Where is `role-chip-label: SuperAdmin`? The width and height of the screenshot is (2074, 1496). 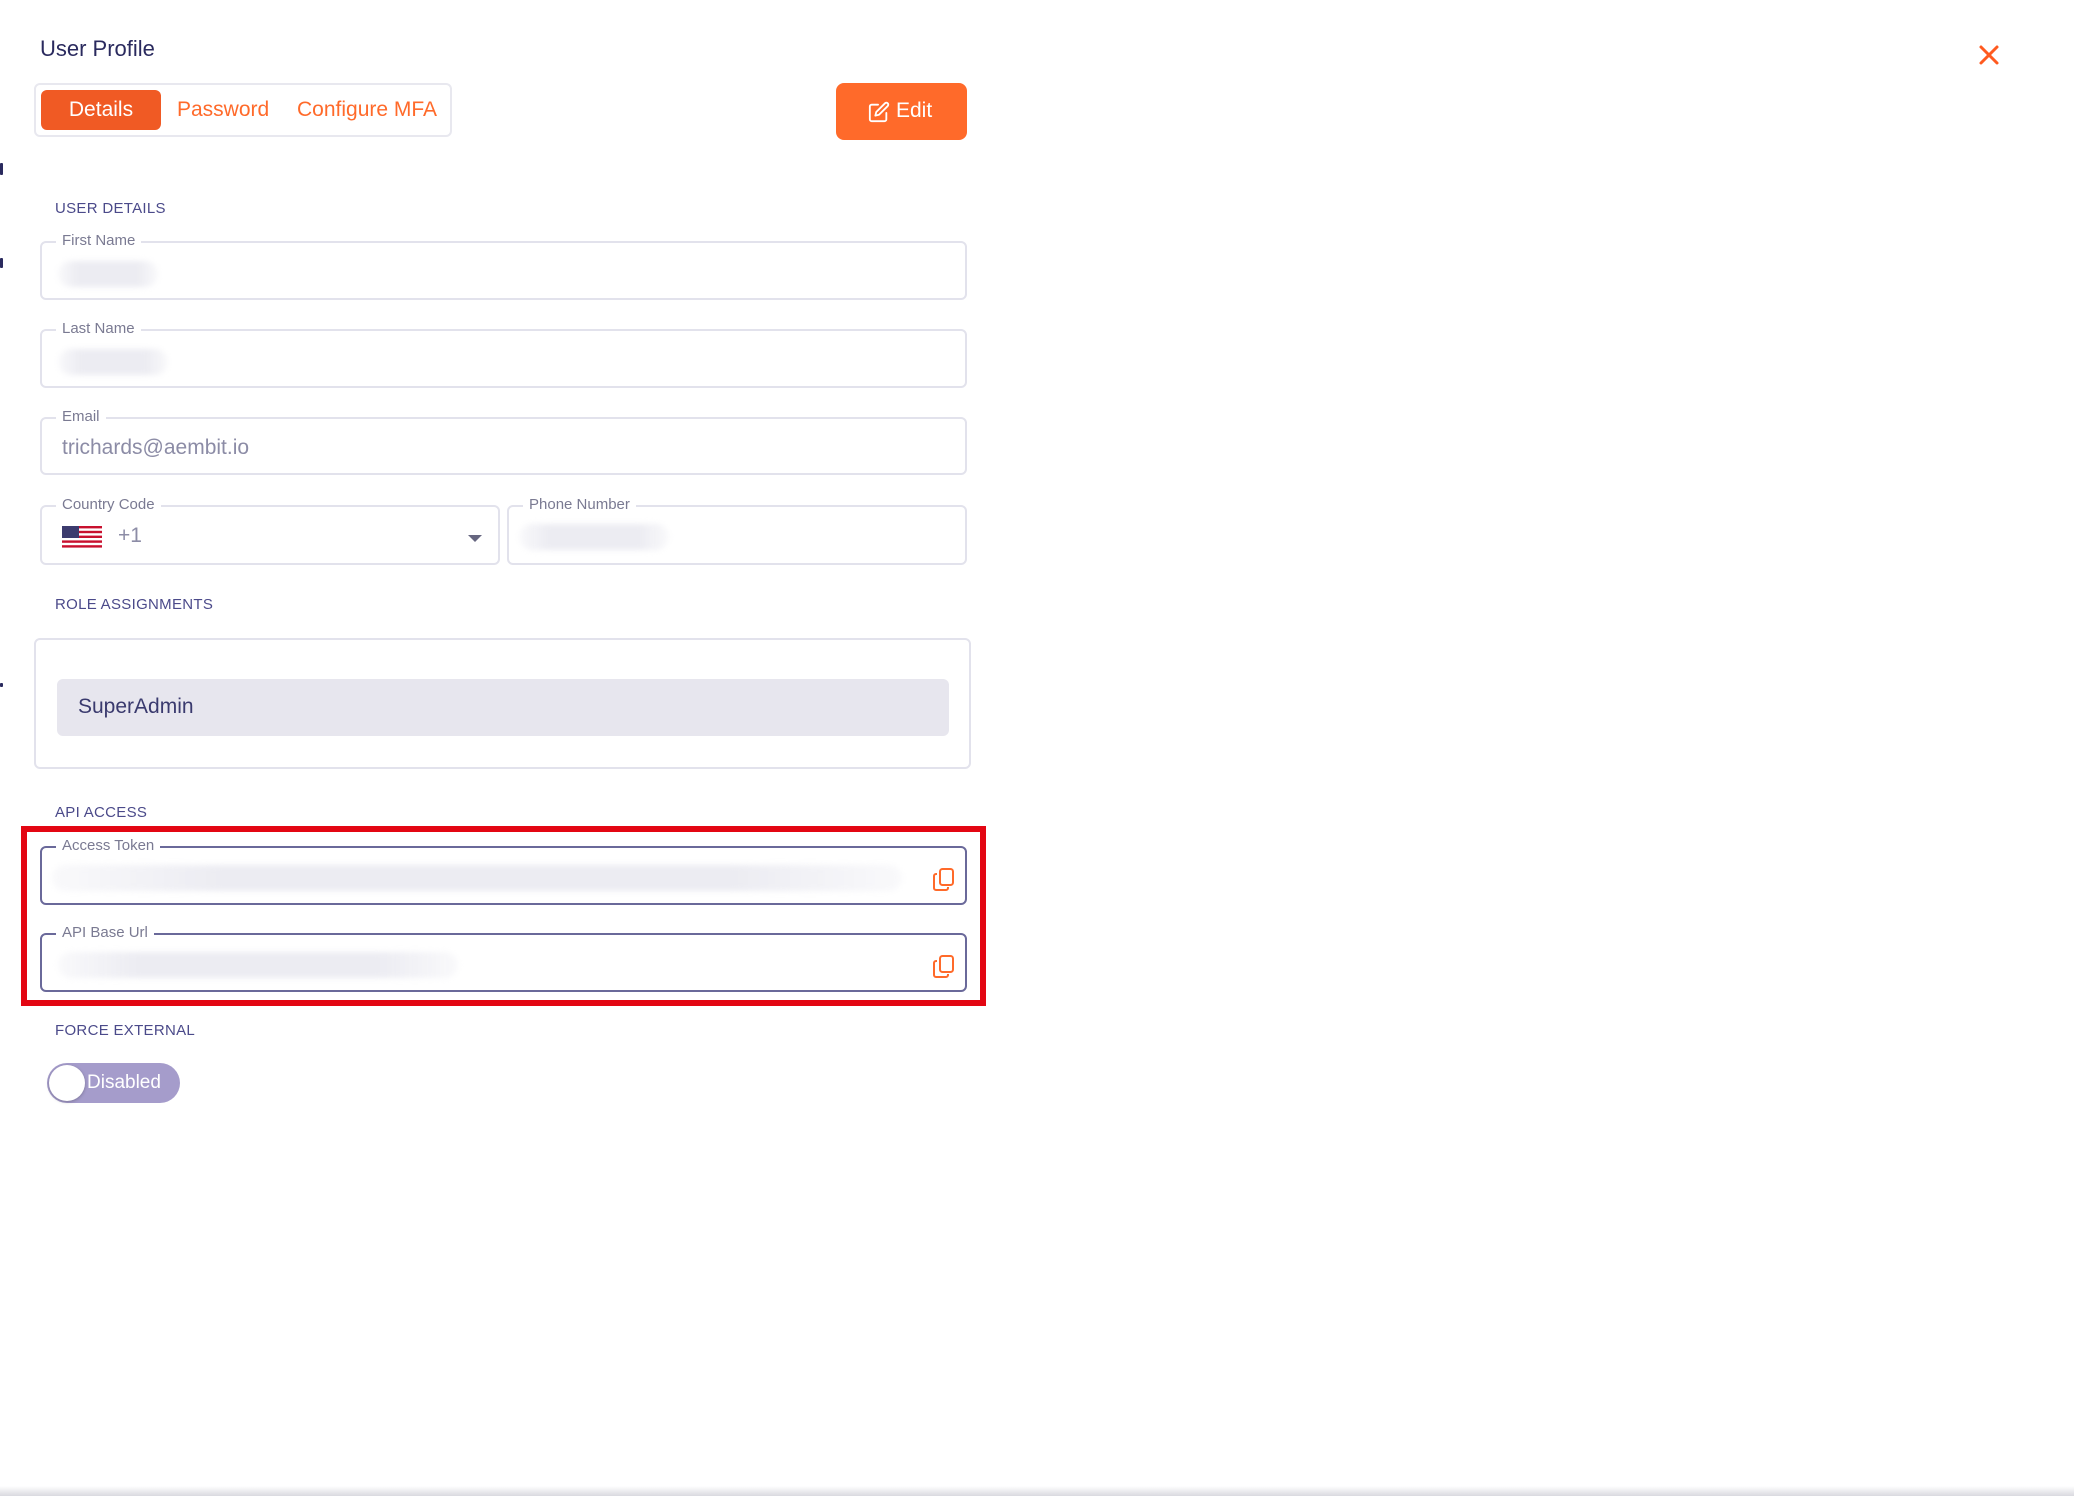
role-chip-label: SuperAdmin is located at coordinates (136, 706).